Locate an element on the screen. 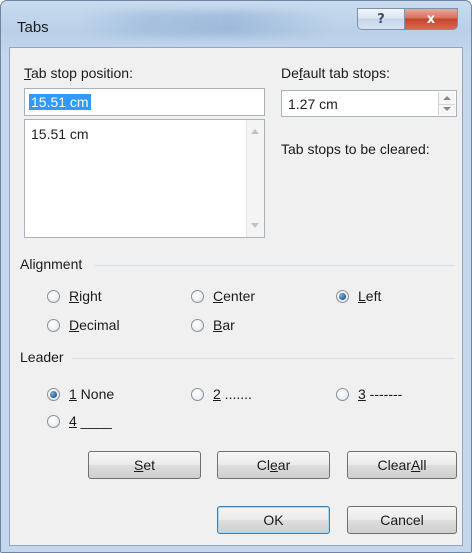 Image resolution: width=472 pixels, height=553 pixels. default-tab-stops-label: Default tab stops: is located at coordinates (335, 73).